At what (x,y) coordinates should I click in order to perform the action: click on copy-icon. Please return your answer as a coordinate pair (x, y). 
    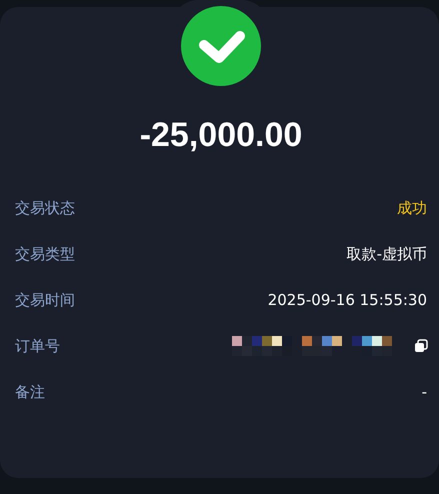
    Looking at the image, I should click on (421, 346).